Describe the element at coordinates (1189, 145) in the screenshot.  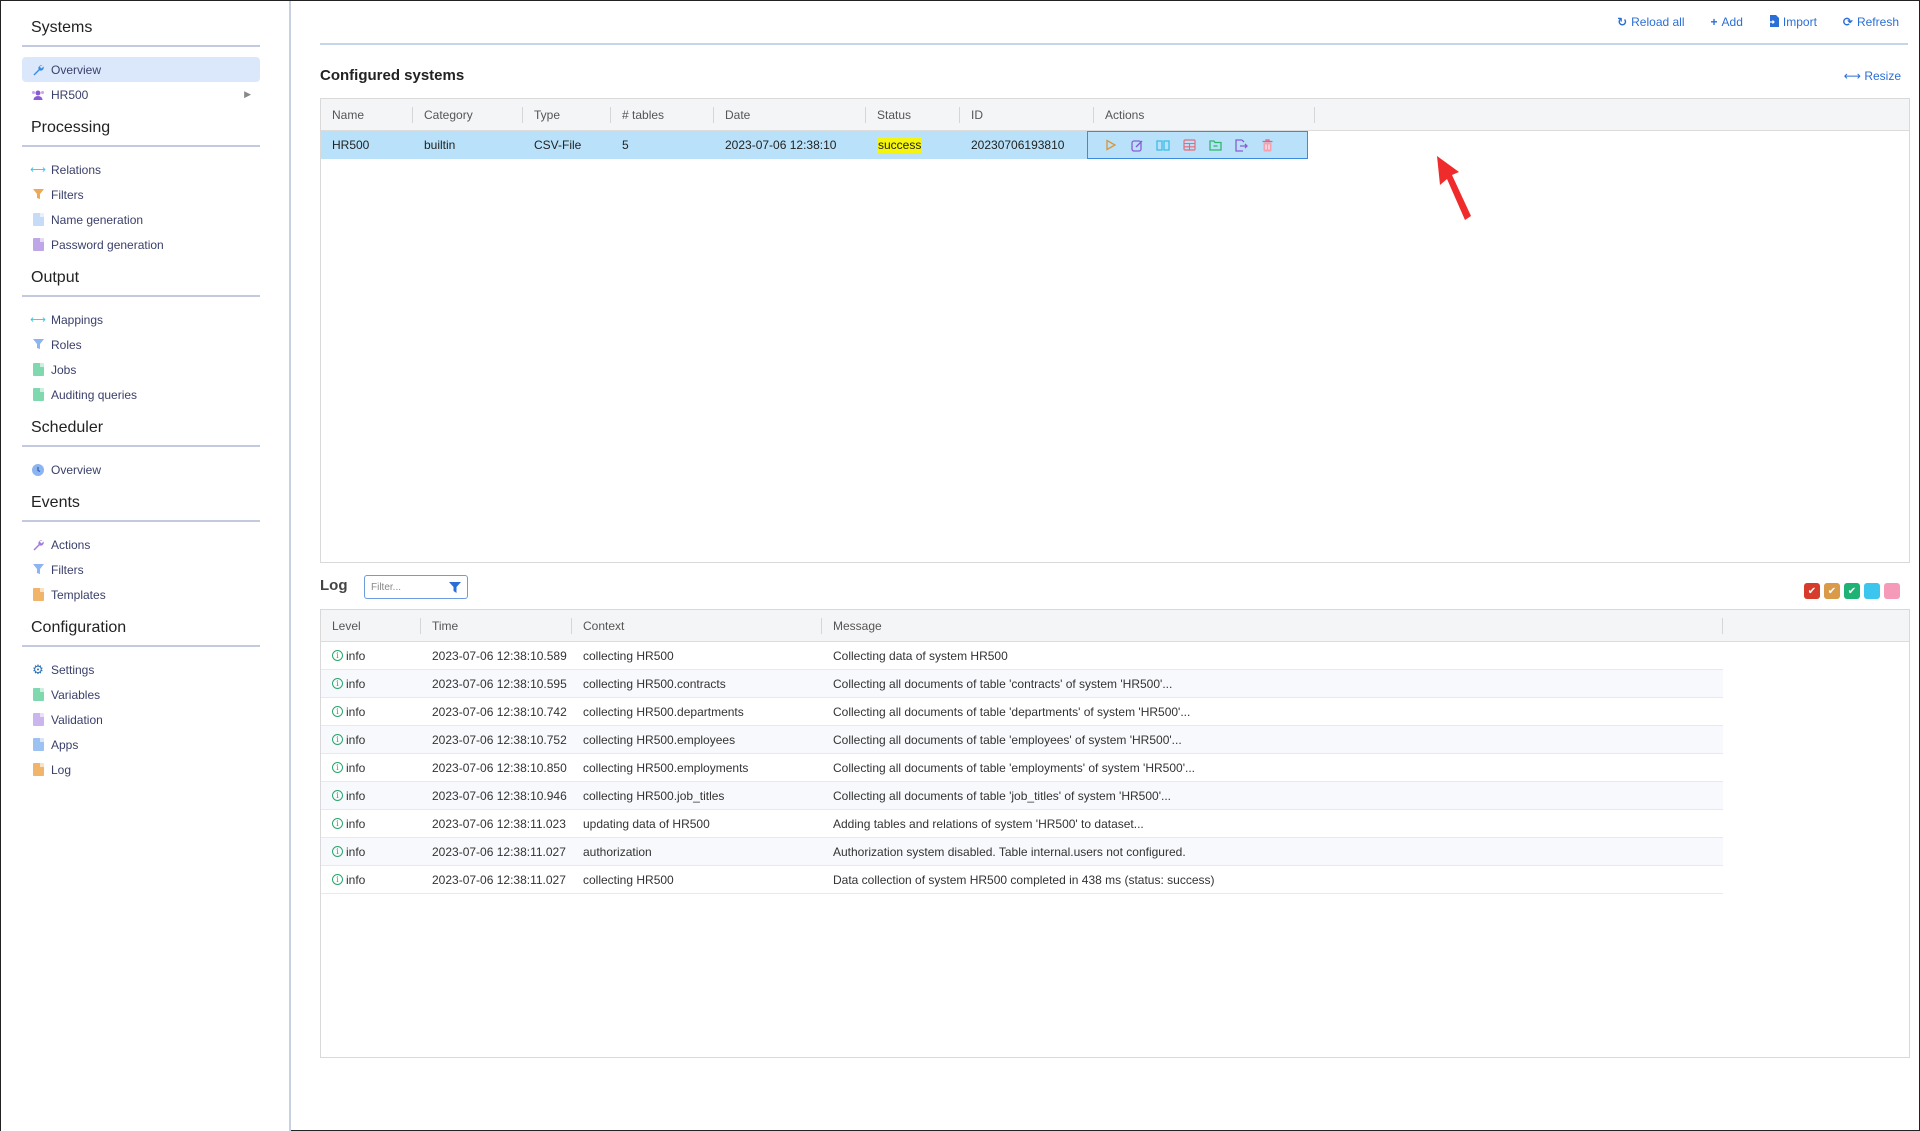
I see `tables-button` at that location.